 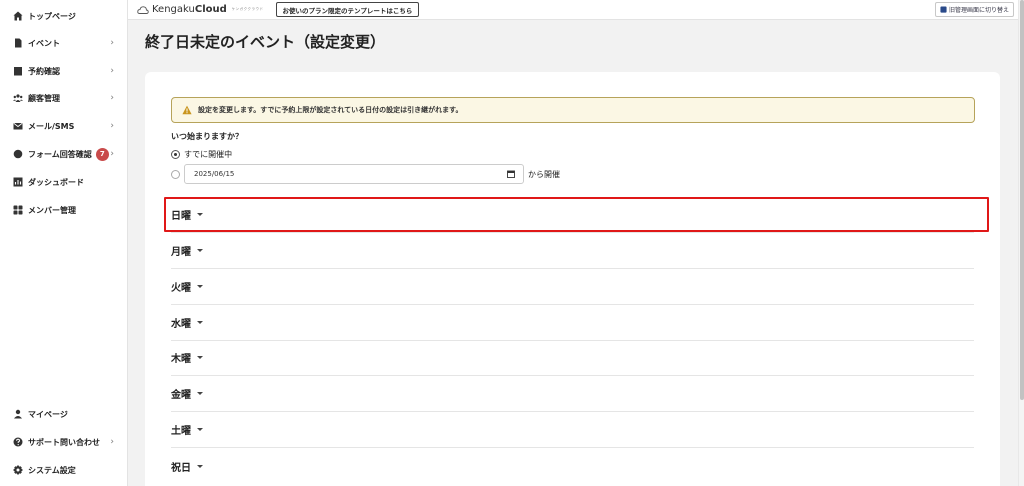 I want to click on warning-icon, so click(x=187, y=110).